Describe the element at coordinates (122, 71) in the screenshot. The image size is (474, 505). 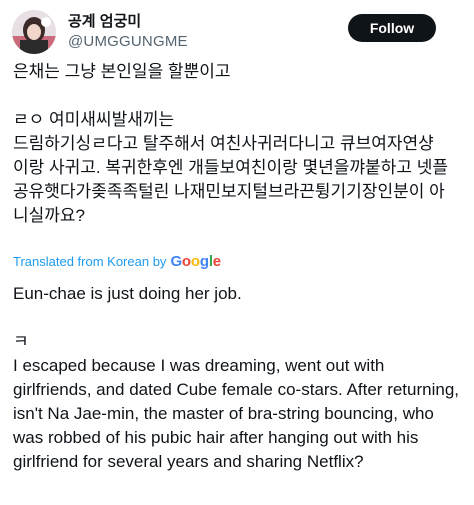
I see `tweet-line: 은채는 그냥 본인일을 할뿐이고` at that location.